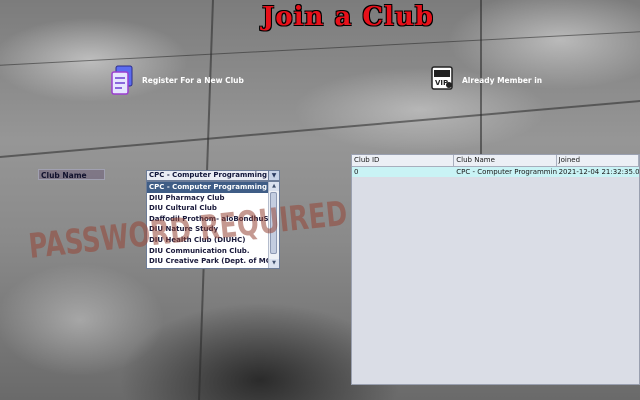  Describe the element at coordinates (443, 80) in the screenshot. I see `vip-card-icon: VIP` at that location.